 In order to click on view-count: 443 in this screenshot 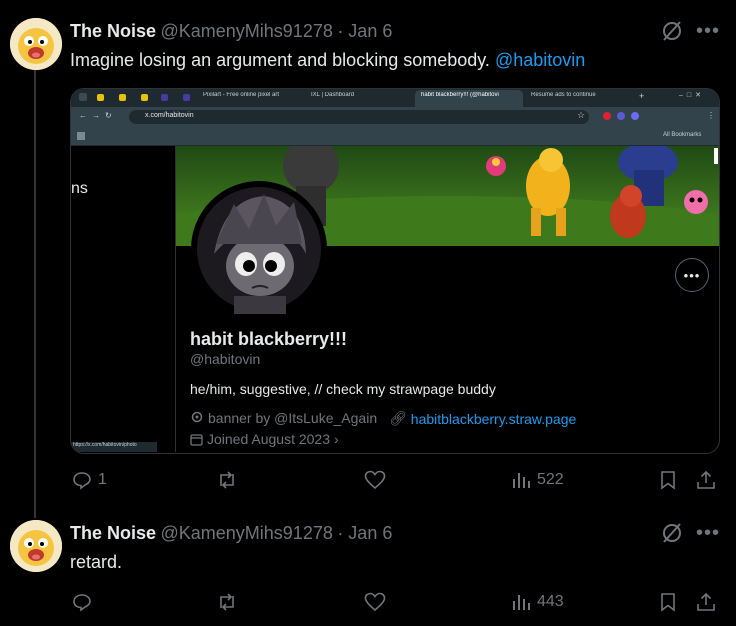, I will do `click(550, 601)`.